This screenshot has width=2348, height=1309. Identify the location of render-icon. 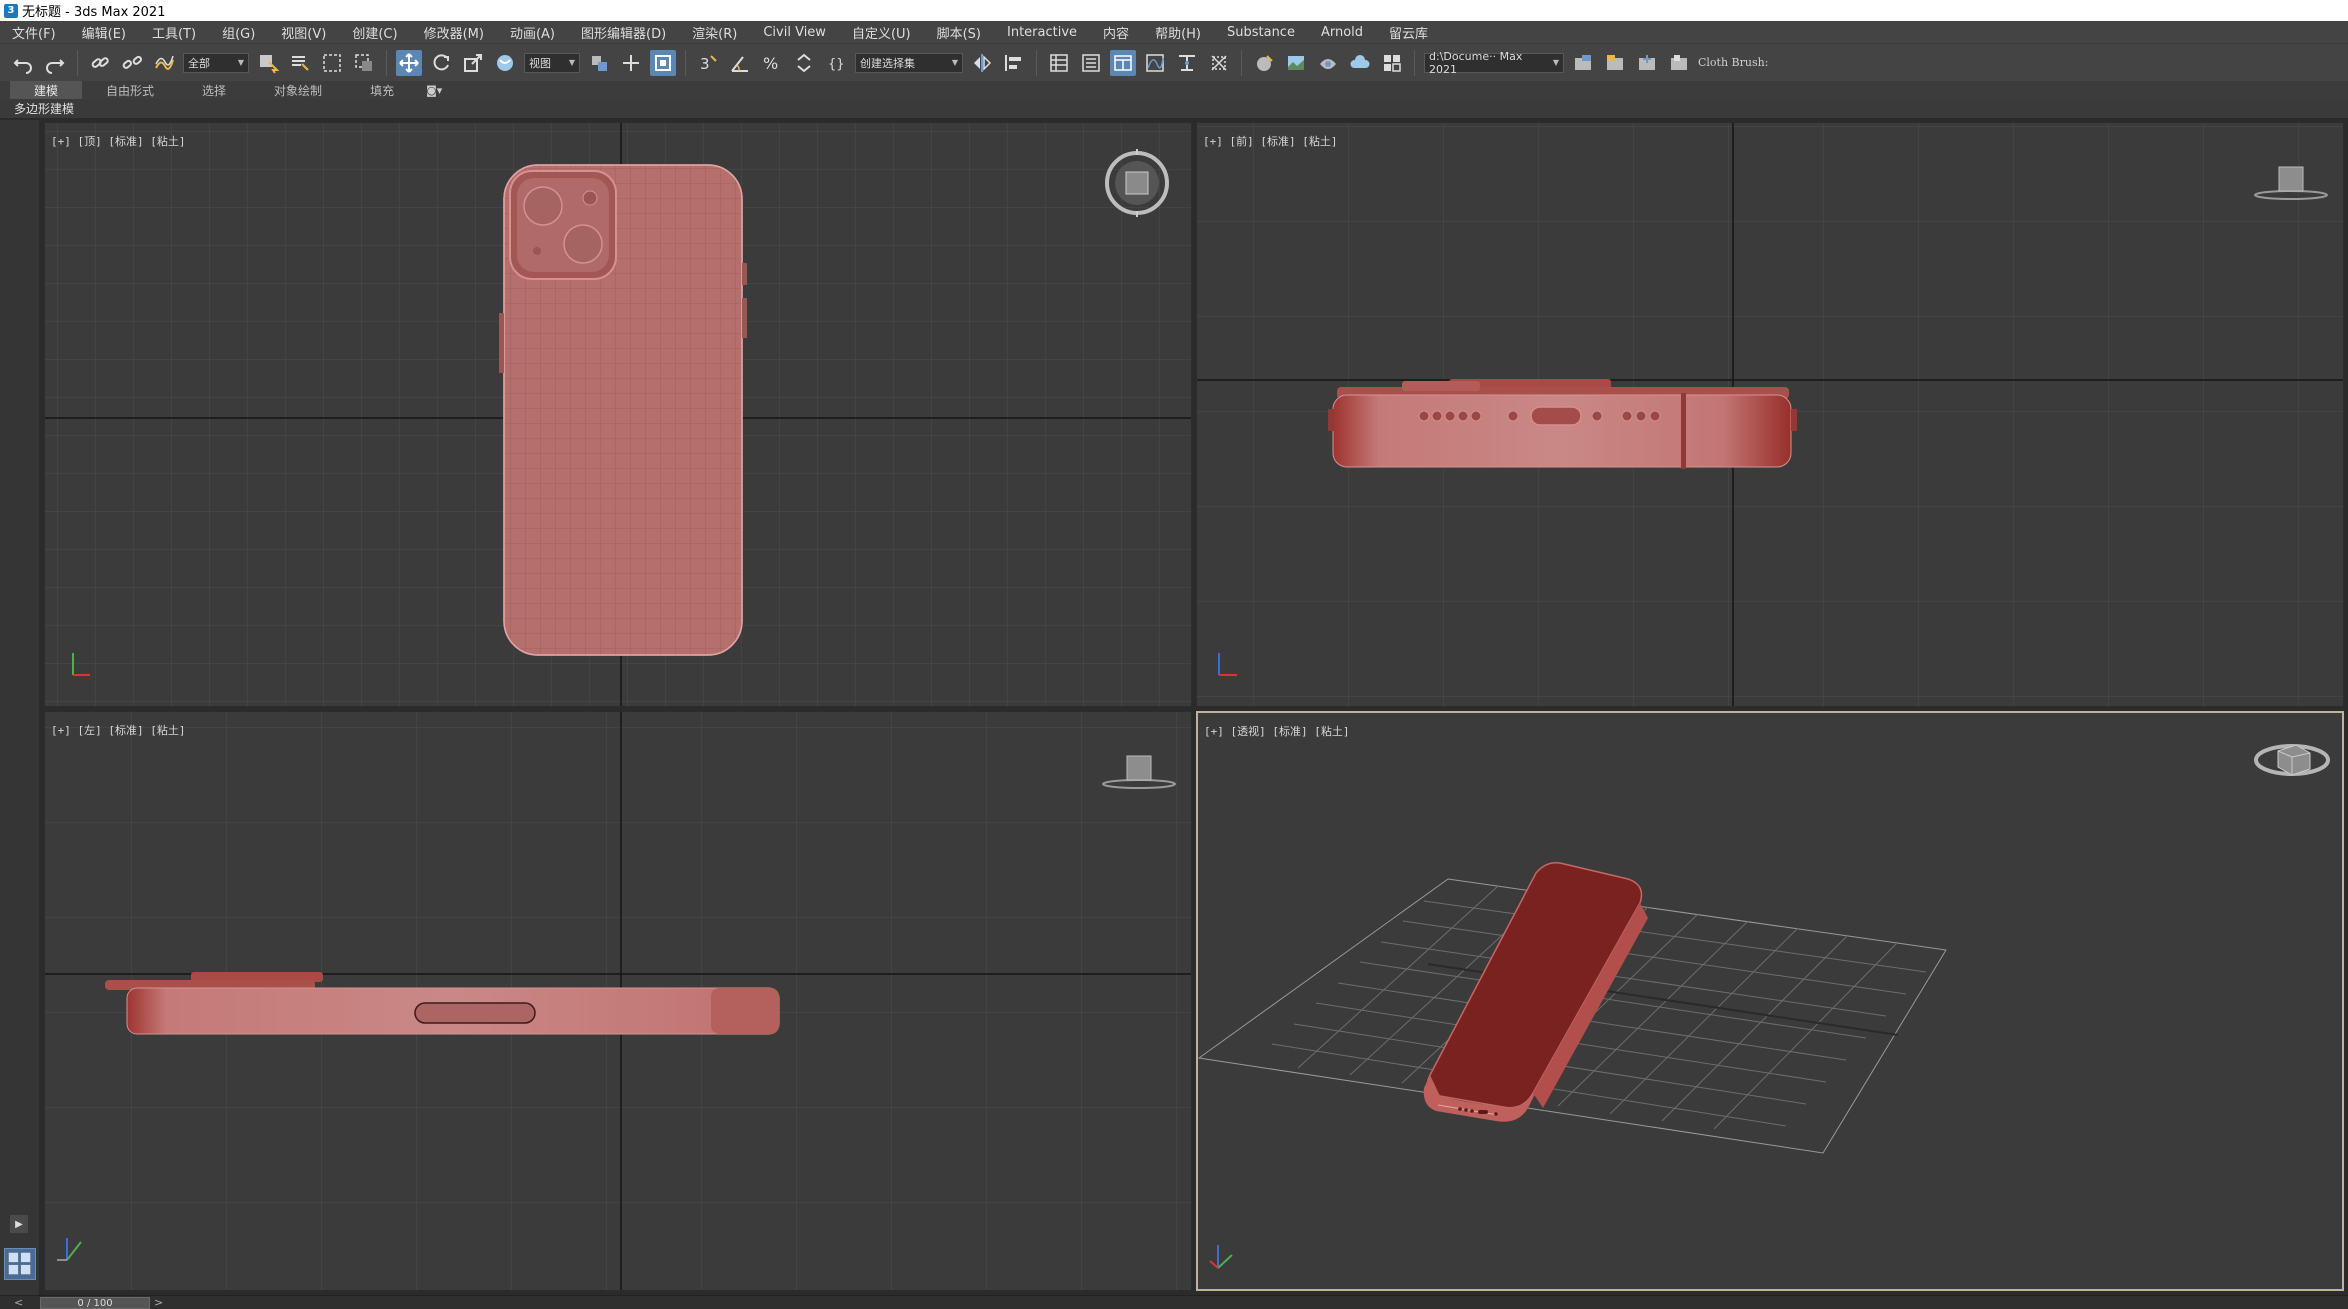
(1328, 63).